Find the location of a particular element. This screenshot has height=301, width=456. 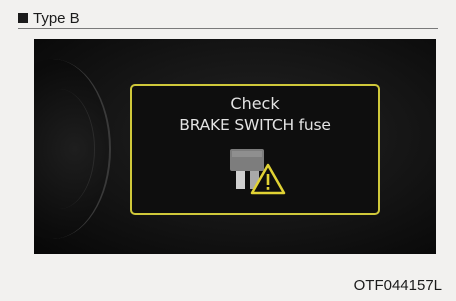

message-detail: BRAKE SWITCH fuse is located at coordinates (255, 125).